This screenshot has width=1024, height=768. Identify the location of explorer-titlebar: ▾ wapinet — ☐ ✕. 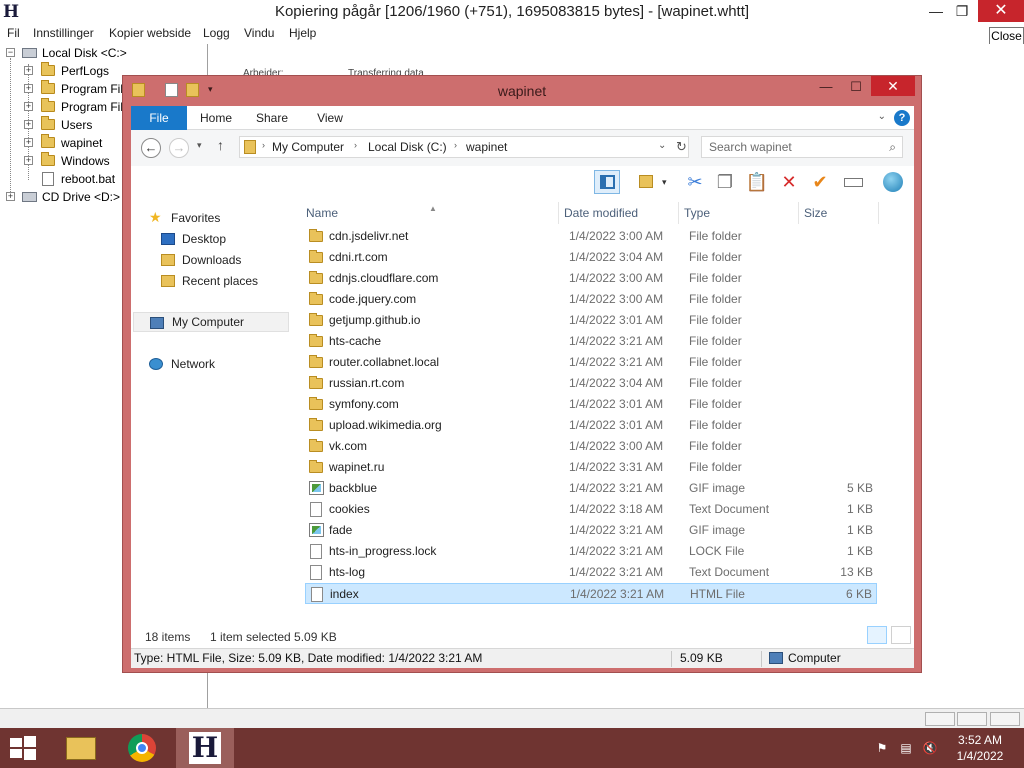
(522, 91).